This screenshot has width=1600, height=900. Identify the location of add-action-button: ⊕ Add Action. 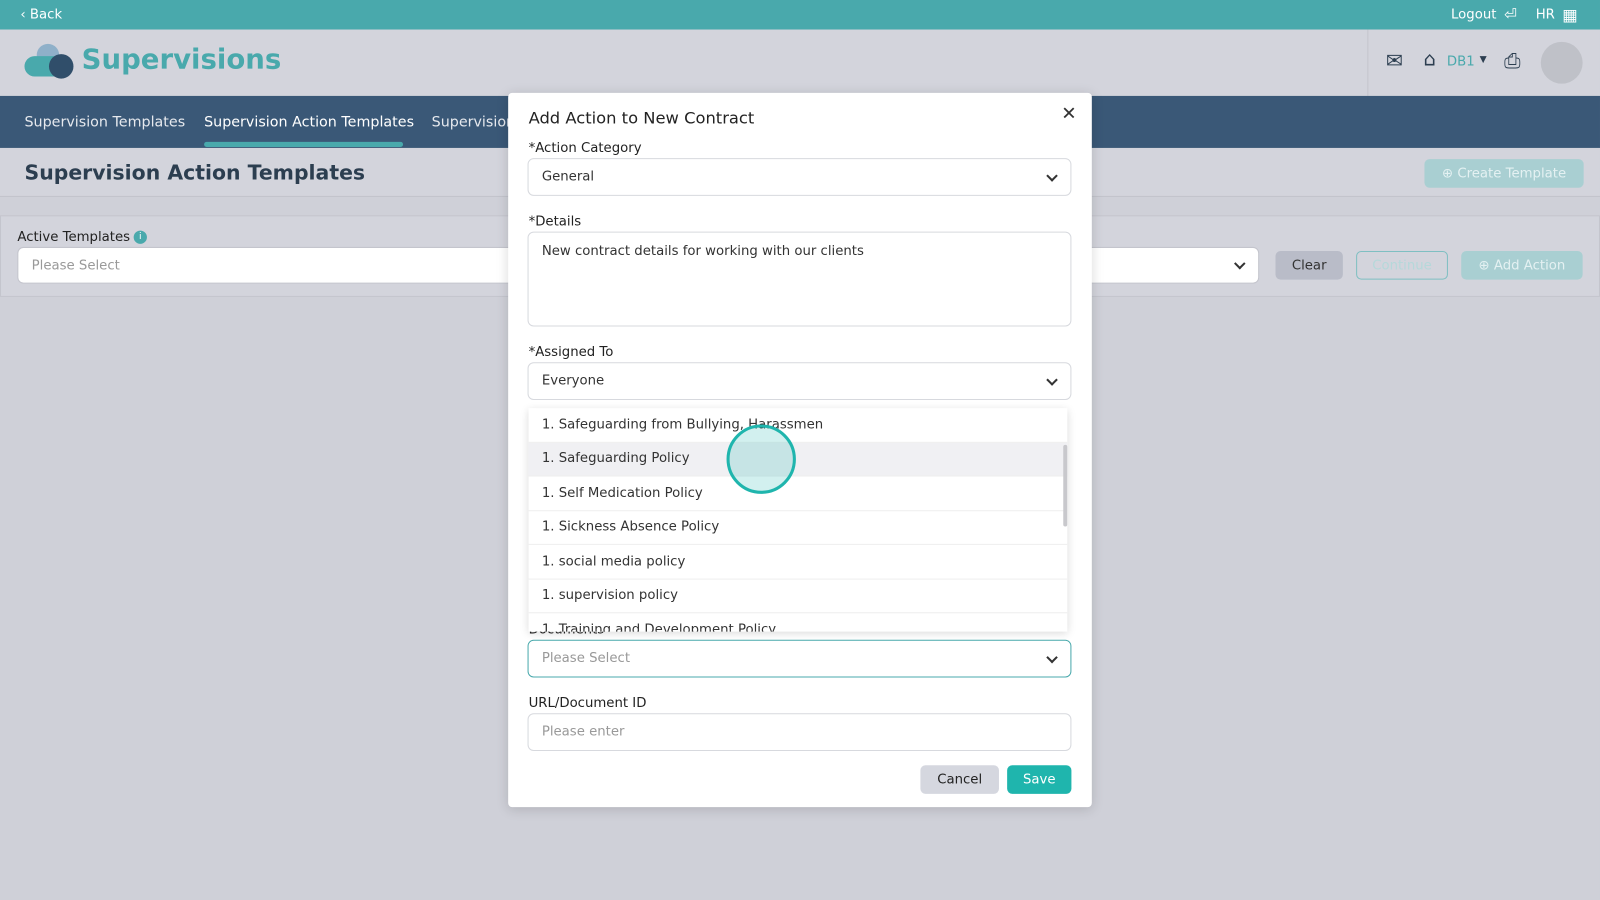
(1522, 265).